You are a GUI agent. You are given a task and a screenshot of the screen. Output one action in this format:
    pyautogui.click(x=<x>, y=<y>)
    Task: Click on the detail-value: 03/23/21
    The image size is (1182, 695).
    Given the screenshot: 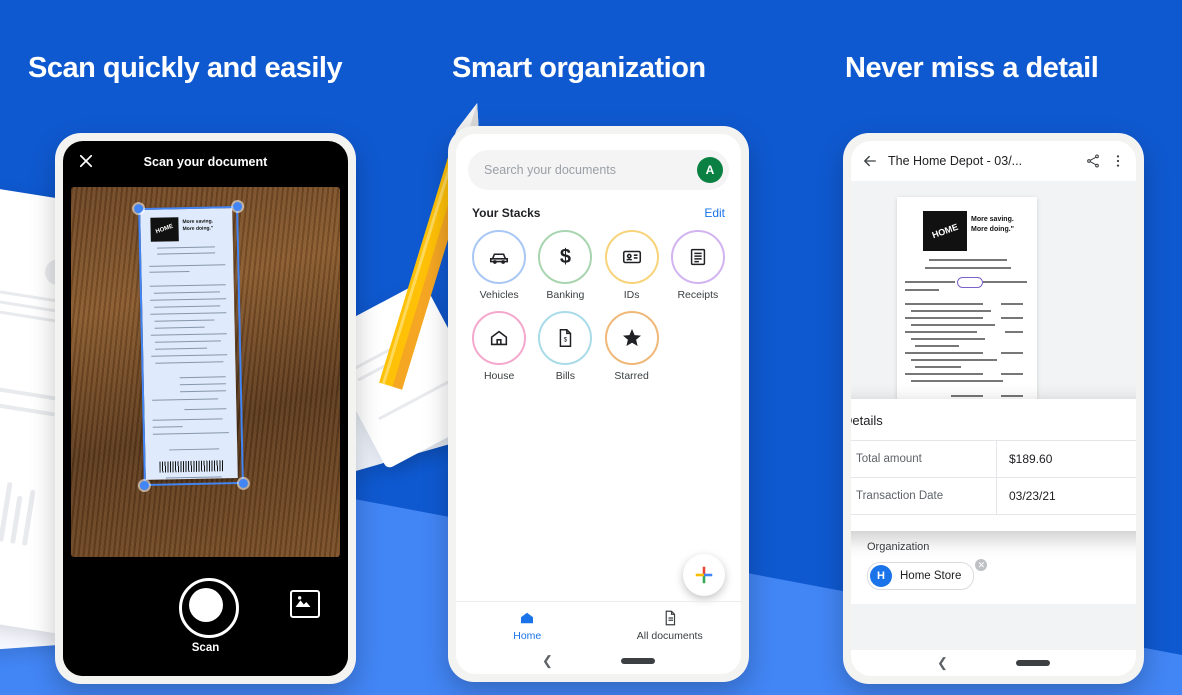 What is the action you would take?
    pyautogui.click(x=1065, y=496)
    